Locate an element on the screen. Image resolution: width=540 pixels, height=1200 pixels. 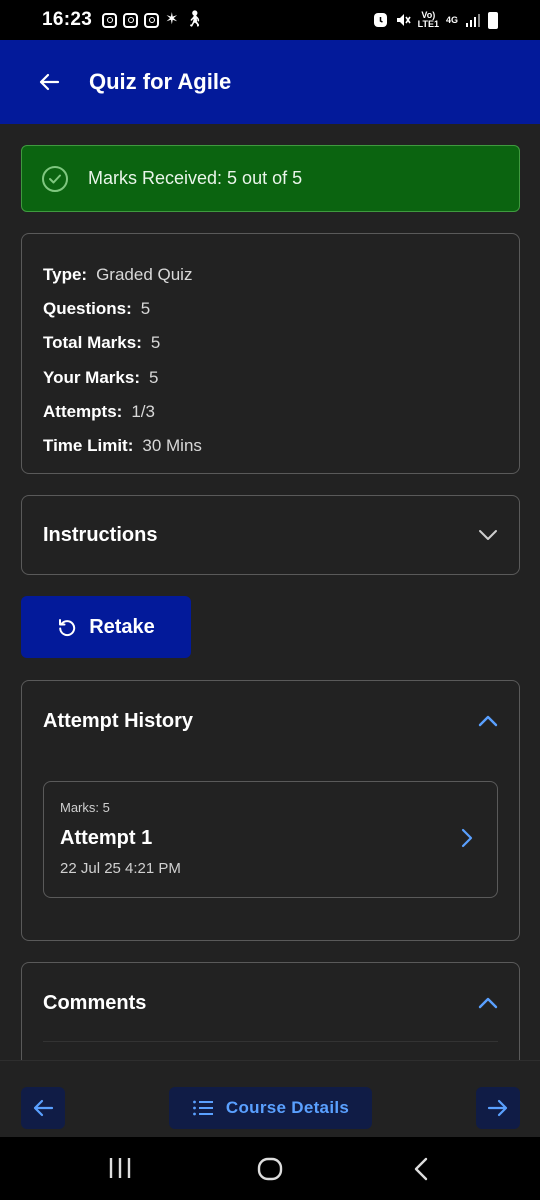
network-bottom-label: LTE1 is located at coordinates (428, 24).